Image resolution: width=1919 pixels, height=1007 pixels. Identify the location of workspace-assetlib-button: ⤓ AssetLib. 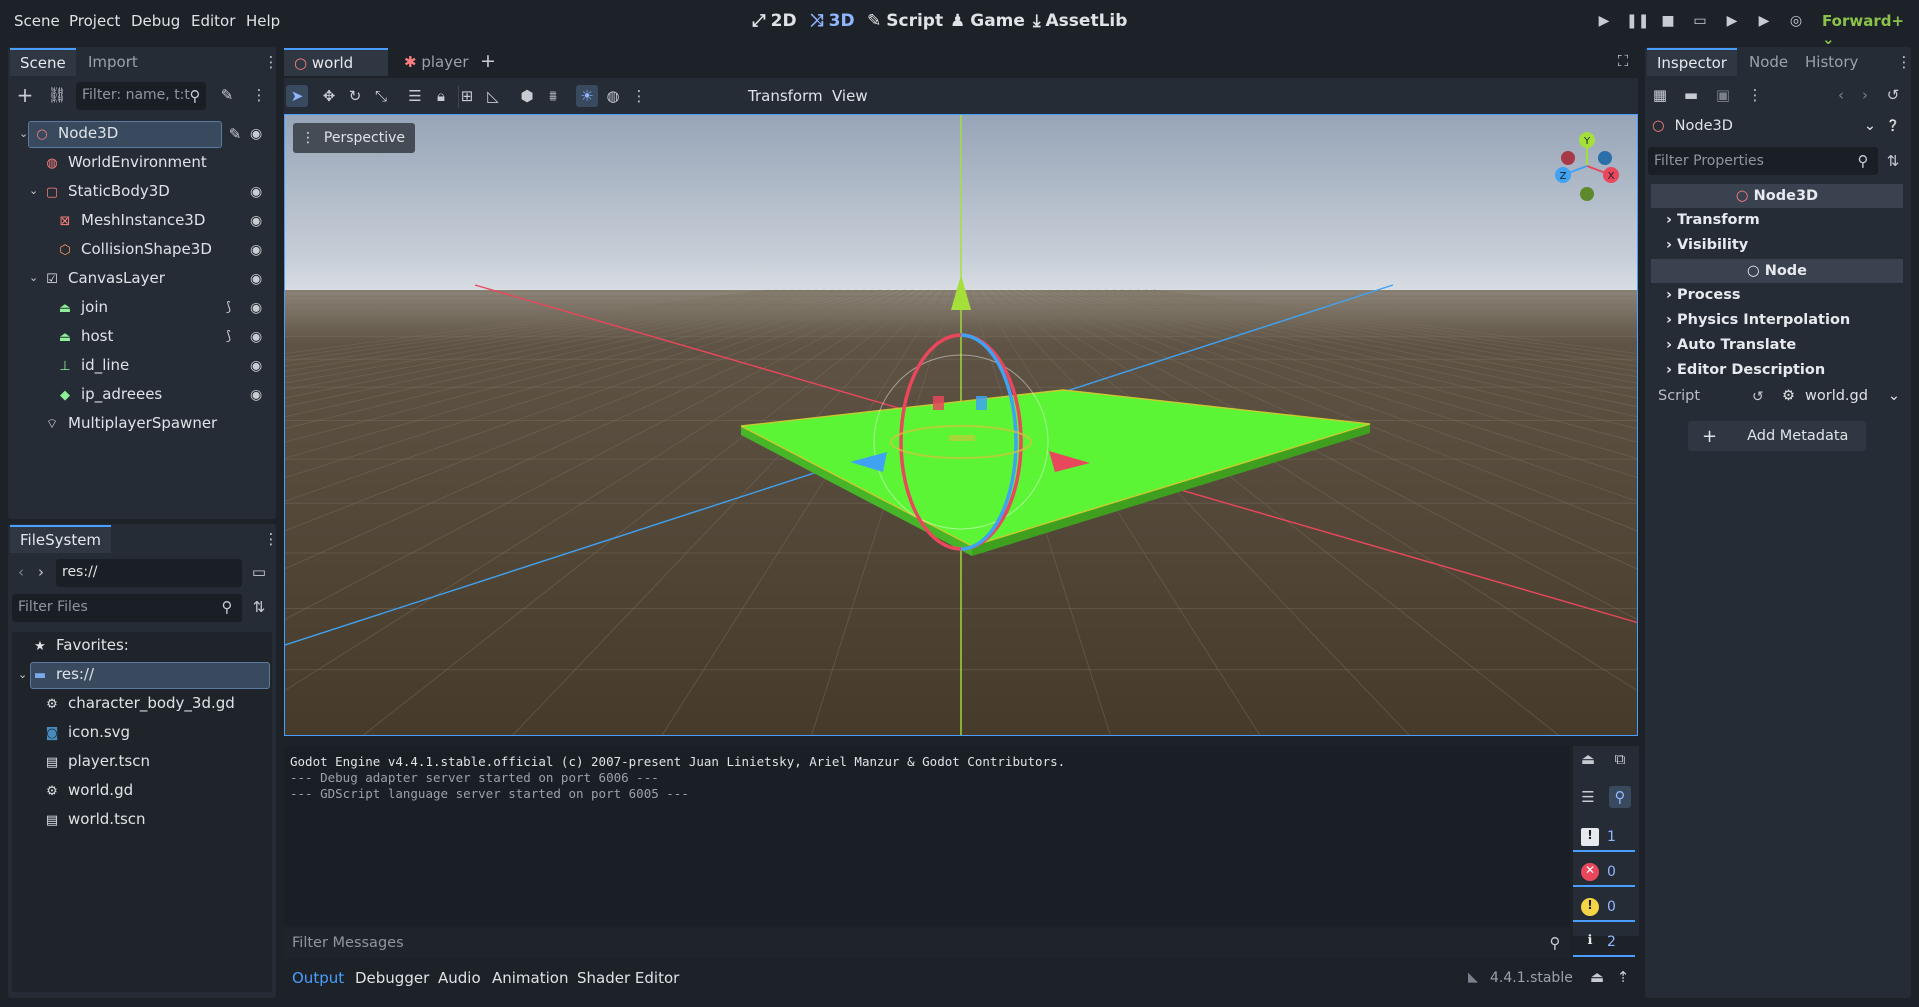
(1080, 21).